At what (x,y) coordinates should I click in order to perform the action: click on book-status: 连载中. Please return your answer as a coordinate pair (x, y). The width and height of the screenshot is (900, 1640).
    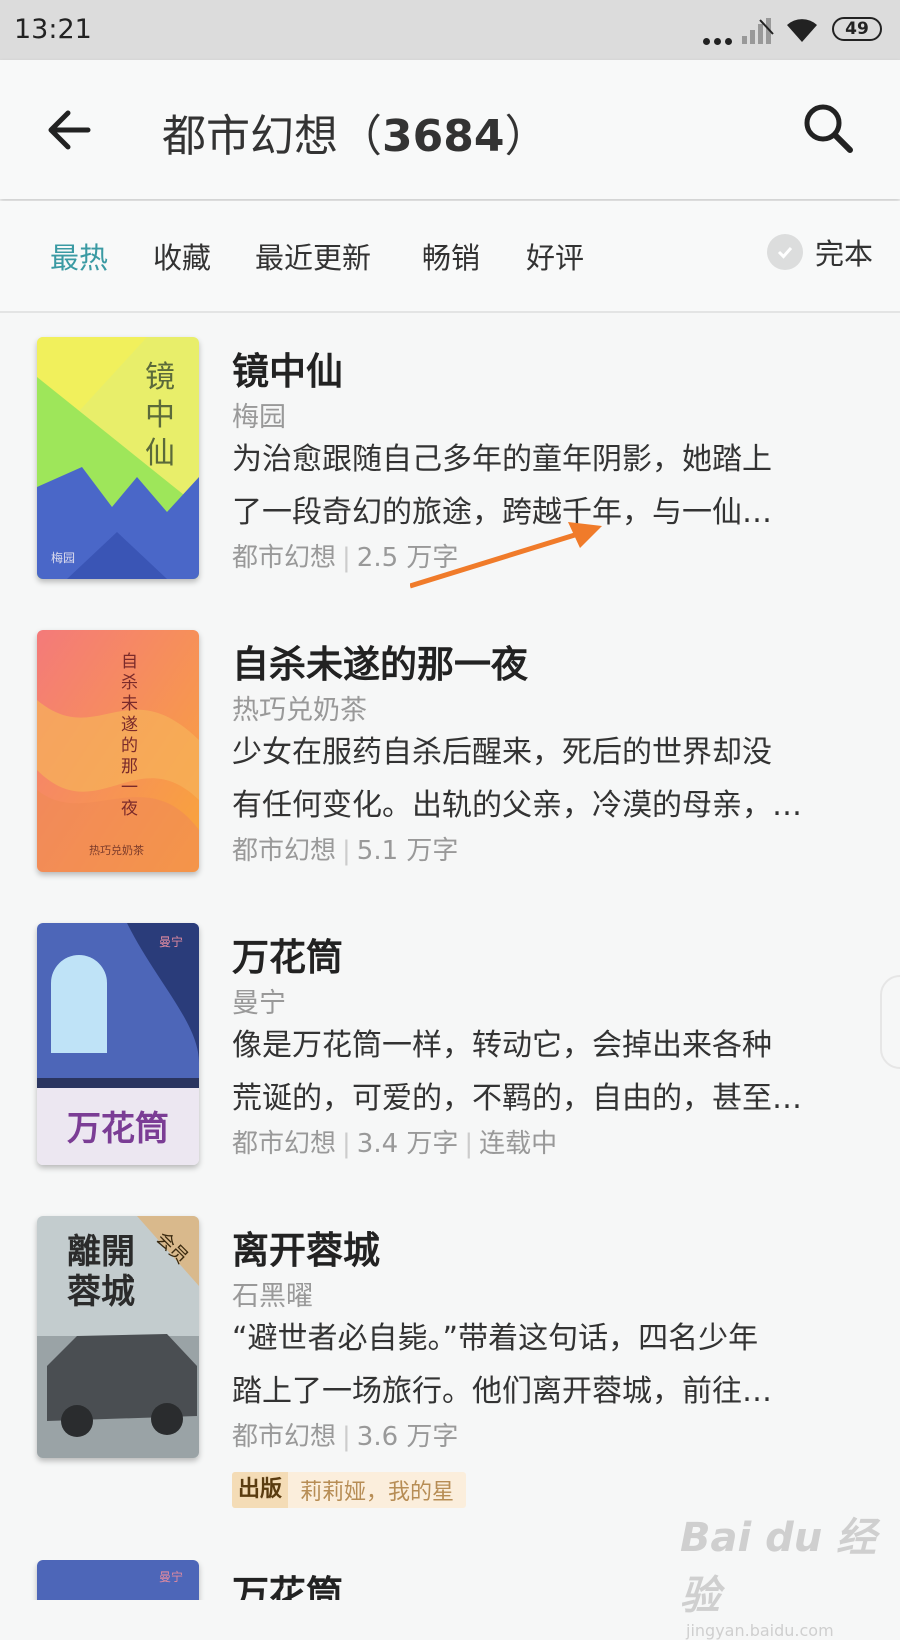
    Looking at the image, I should click on (518, 1144).